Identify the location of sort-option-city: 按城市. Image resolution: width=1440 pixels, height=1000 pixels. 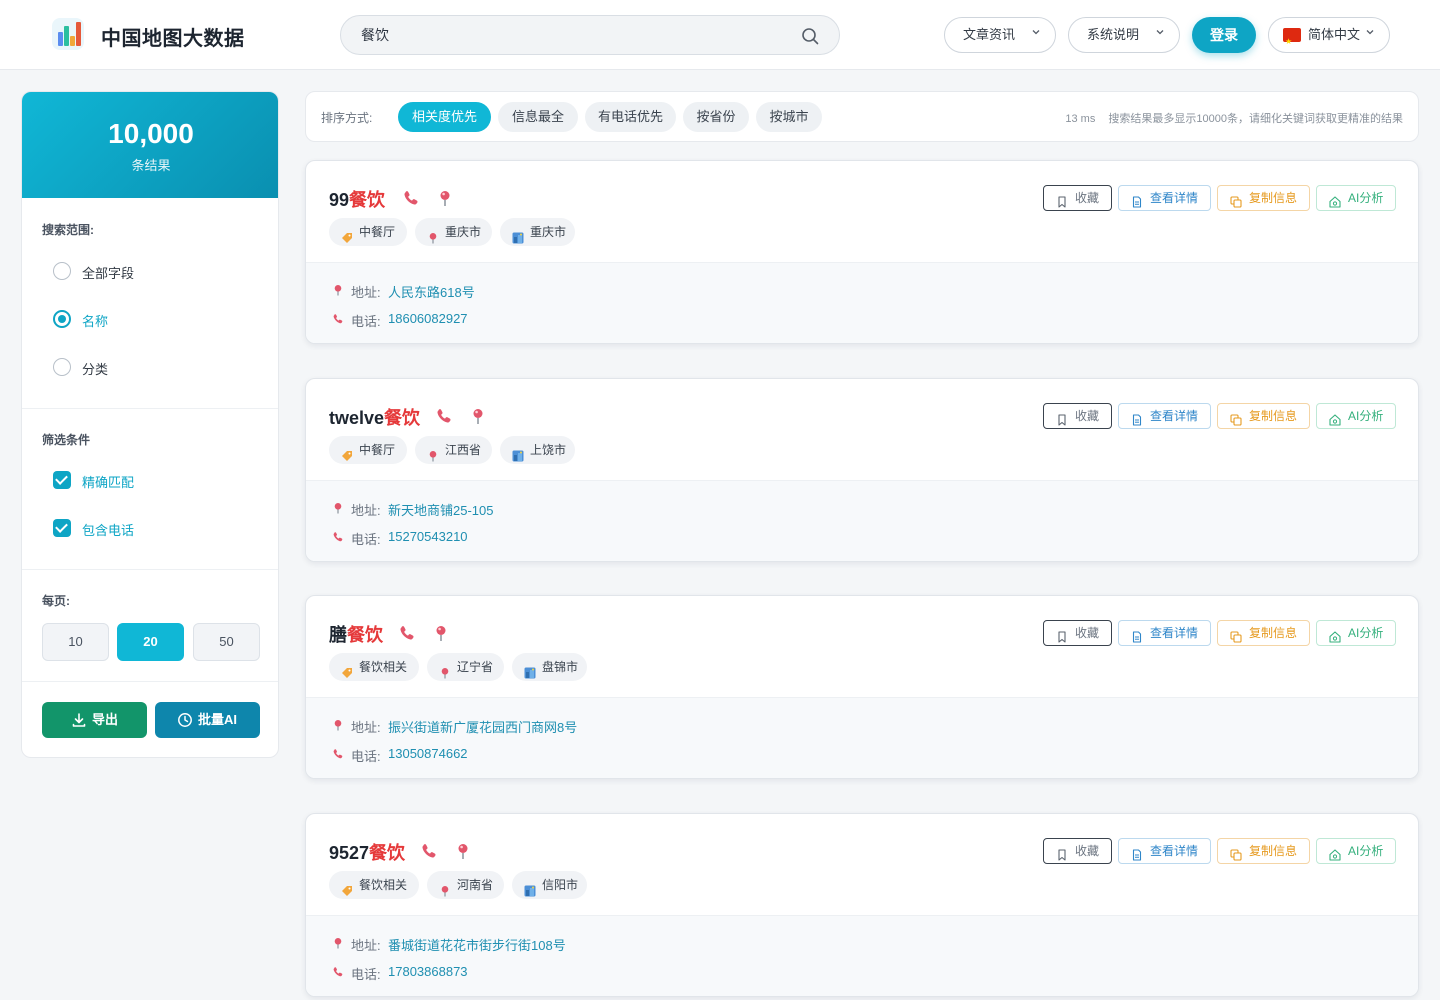
(789, 117).